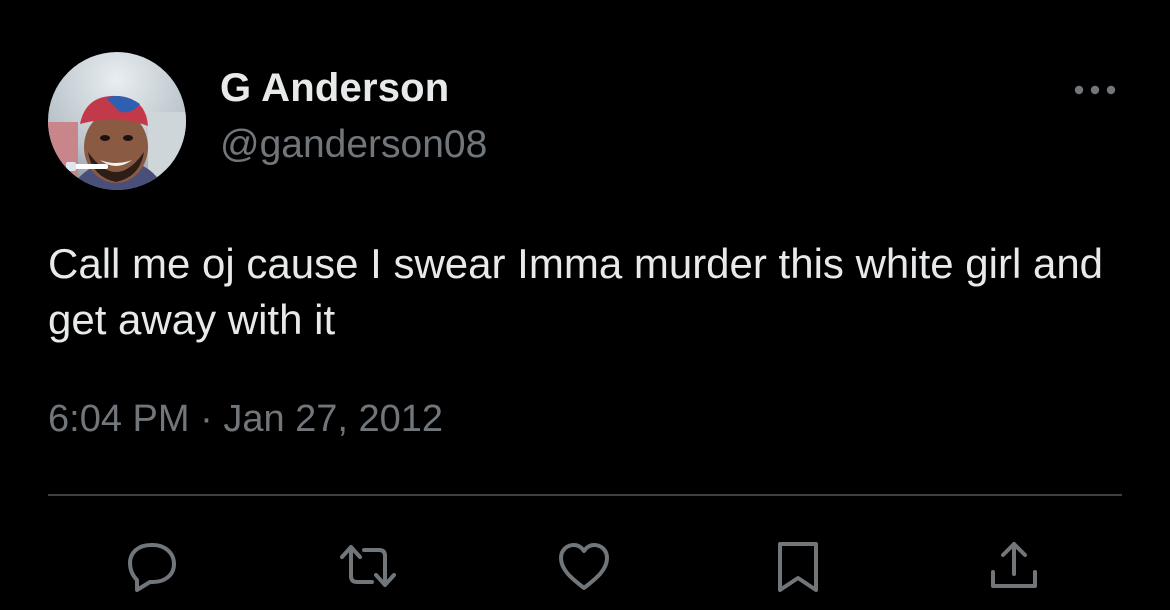 This screenshot has height=610, width=1170. What do you see at coordinates (585, 495) in the screenshot?
I see `divider` at bounding box center [585, 495].